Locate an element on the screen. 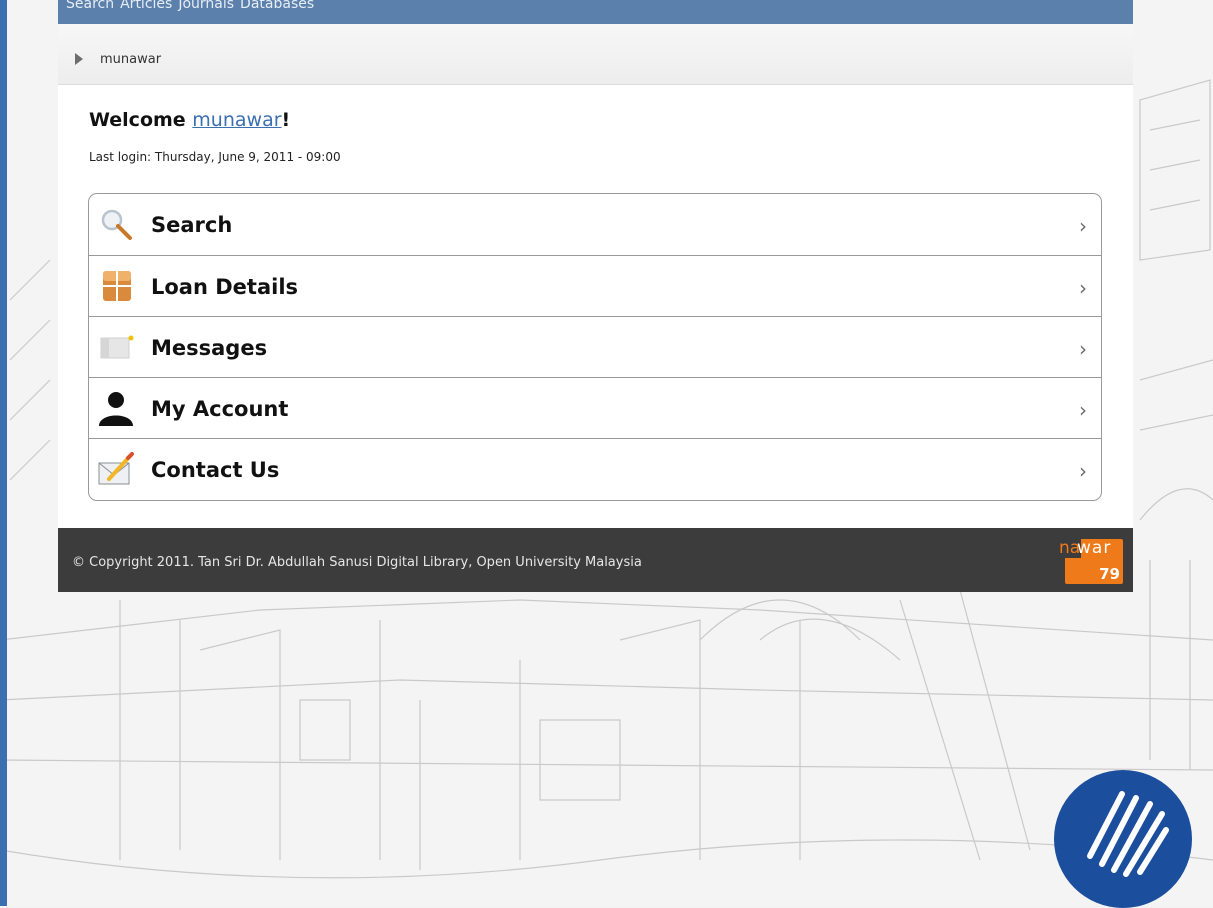 The height and width of the screenshot is (908, 1213). brand-logo: na war 79 is located at coordinates (1091, 561).